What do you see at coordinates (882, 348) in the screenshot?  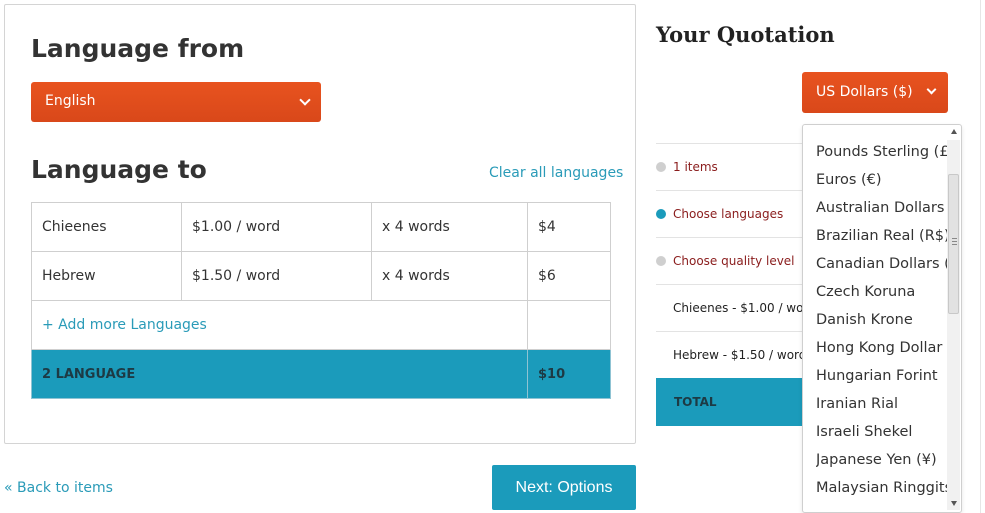 I see `currency-option: Hong Kong Dollar ($)` at bounding box center [882, 348].